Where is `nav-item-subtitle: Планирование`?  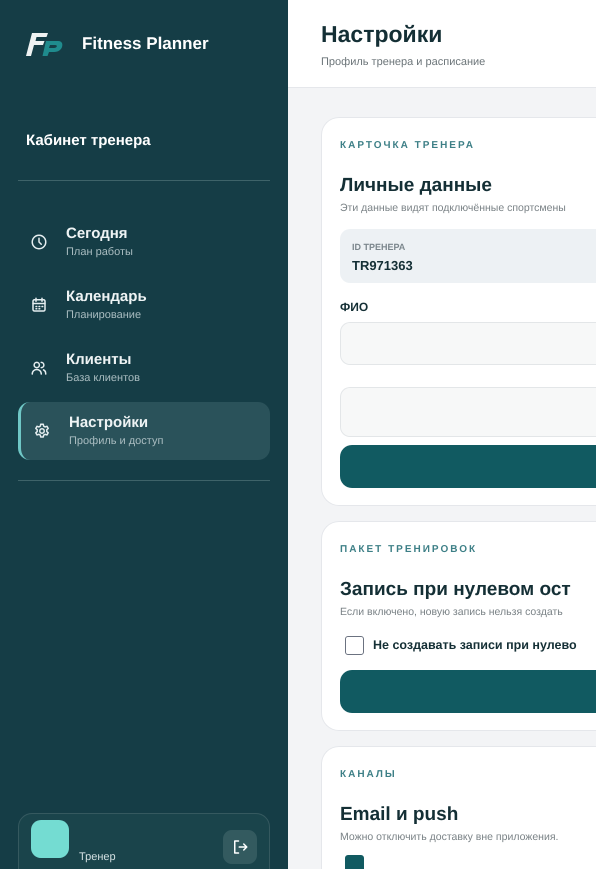 nav-item-subtitle: Планирование is located at coordinates (104, 315).